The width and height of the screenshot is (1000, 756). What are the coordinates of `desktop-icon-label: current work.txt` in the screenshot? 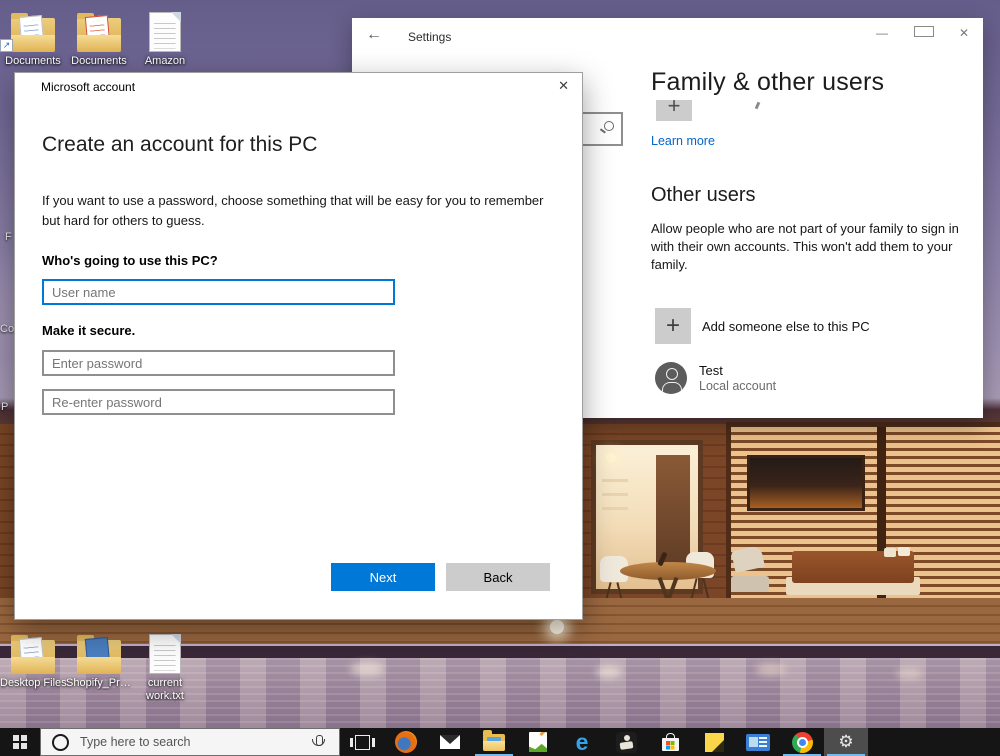 It's located at (165, 689).